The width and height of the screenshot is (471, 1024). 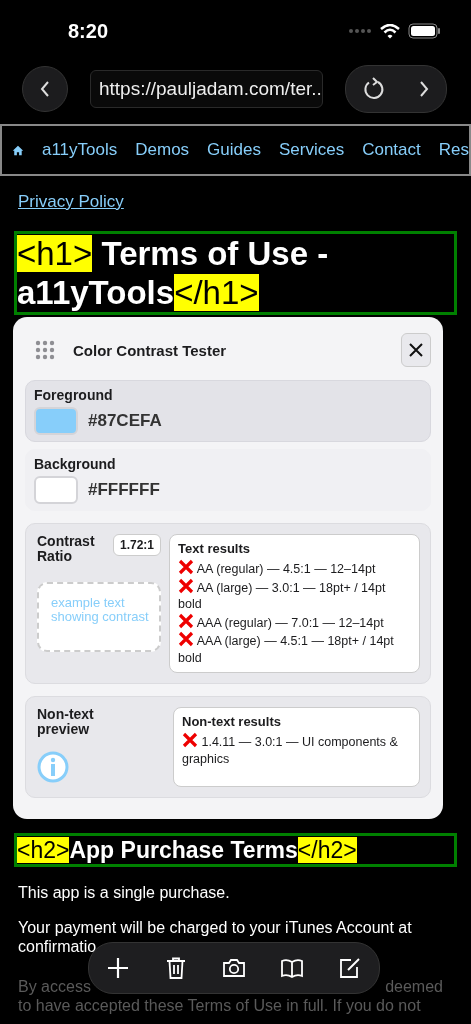 I want to click on body-text: deemed, so click(x=414, y=986).